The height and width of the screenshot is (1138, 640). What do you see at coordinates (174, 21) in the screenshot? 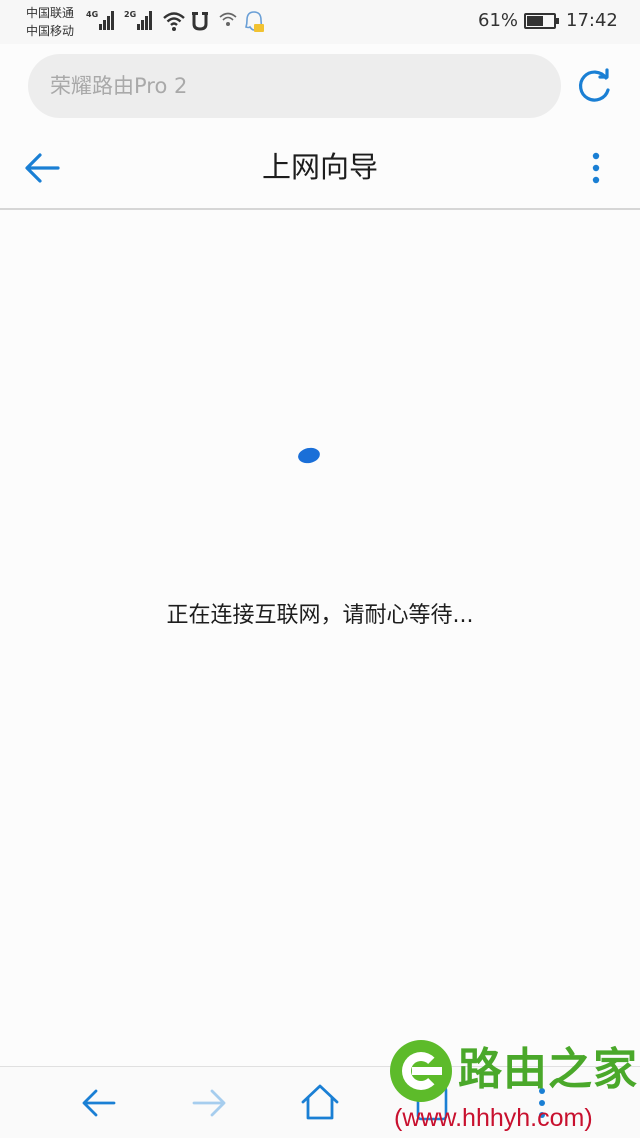
I see `wifi-icon` at bounding box center [174, 21].